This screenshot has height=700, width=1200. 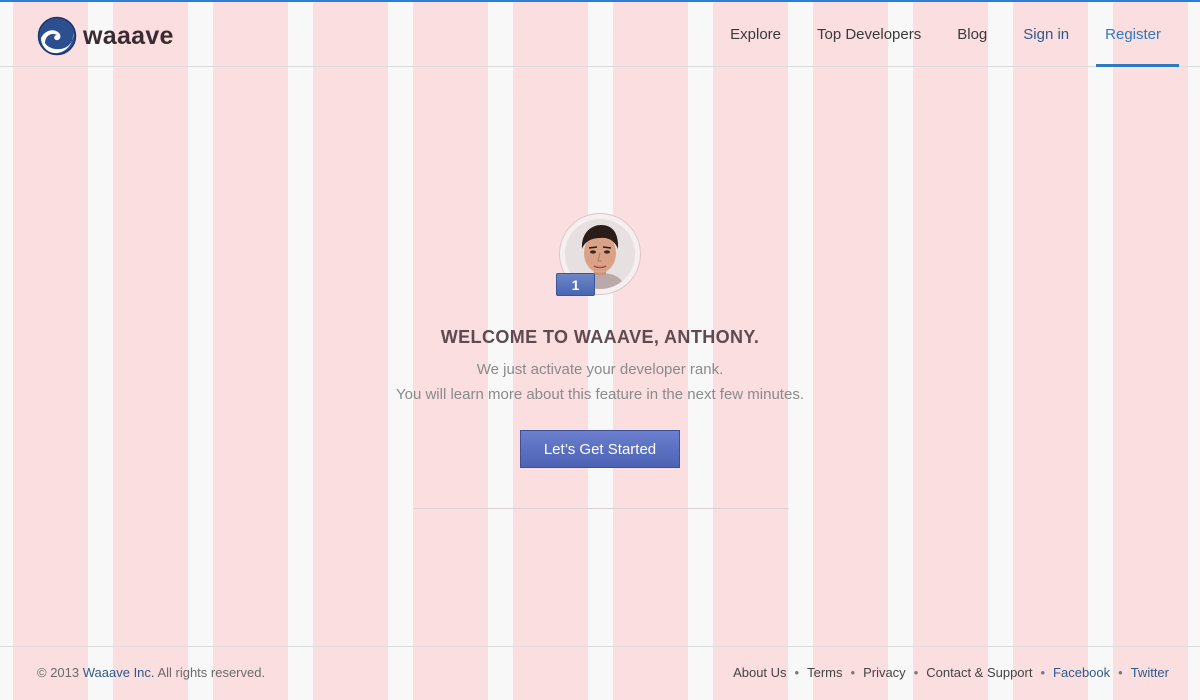 I want to click on footer-link-terms: Terms, so click(x=824, y=672).